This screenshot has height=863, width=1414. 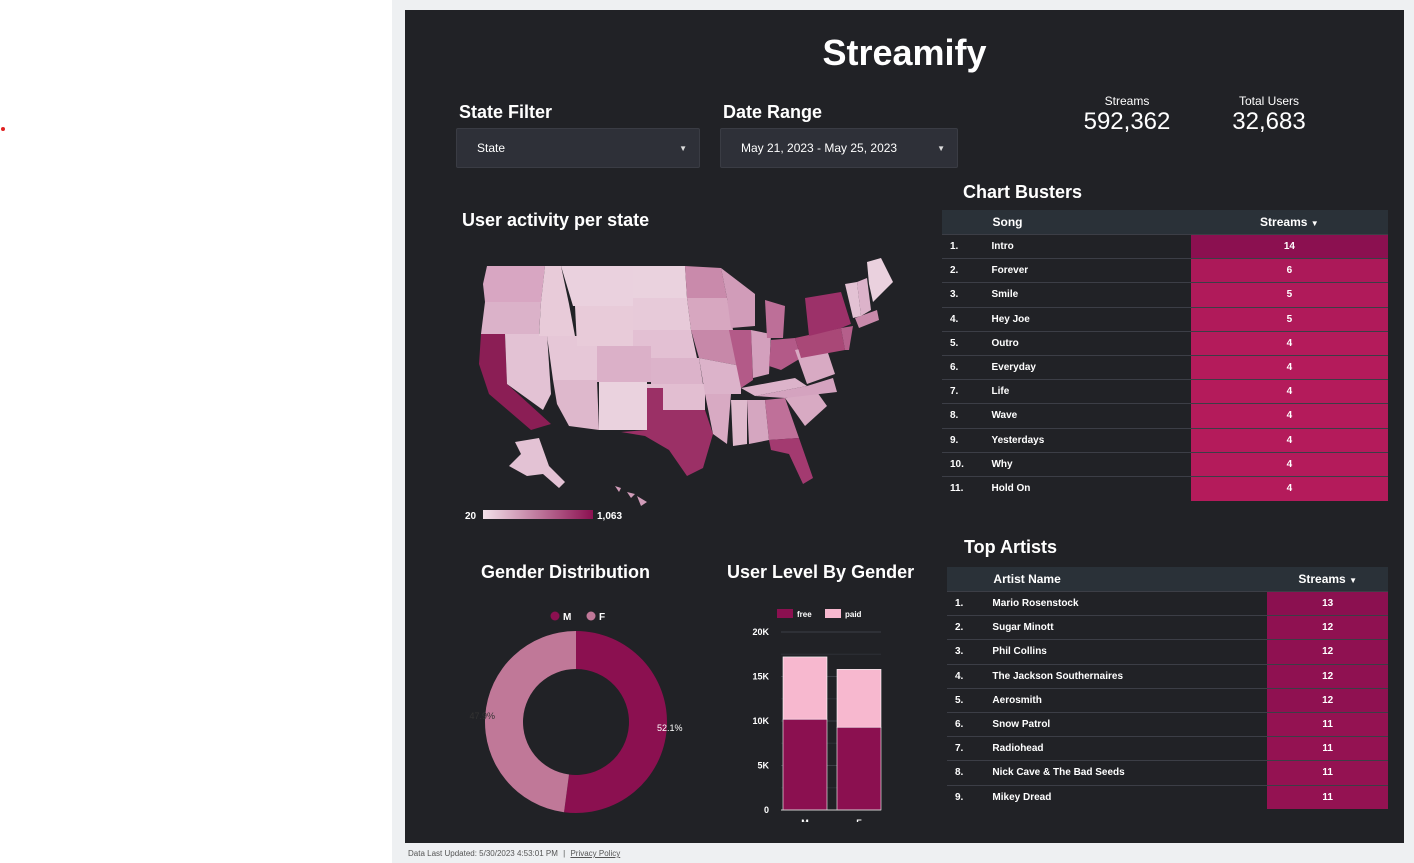 I want to click on table-row: 8. Nick Cave & The Bad Seeds 11, so click(x=1167, y=772).